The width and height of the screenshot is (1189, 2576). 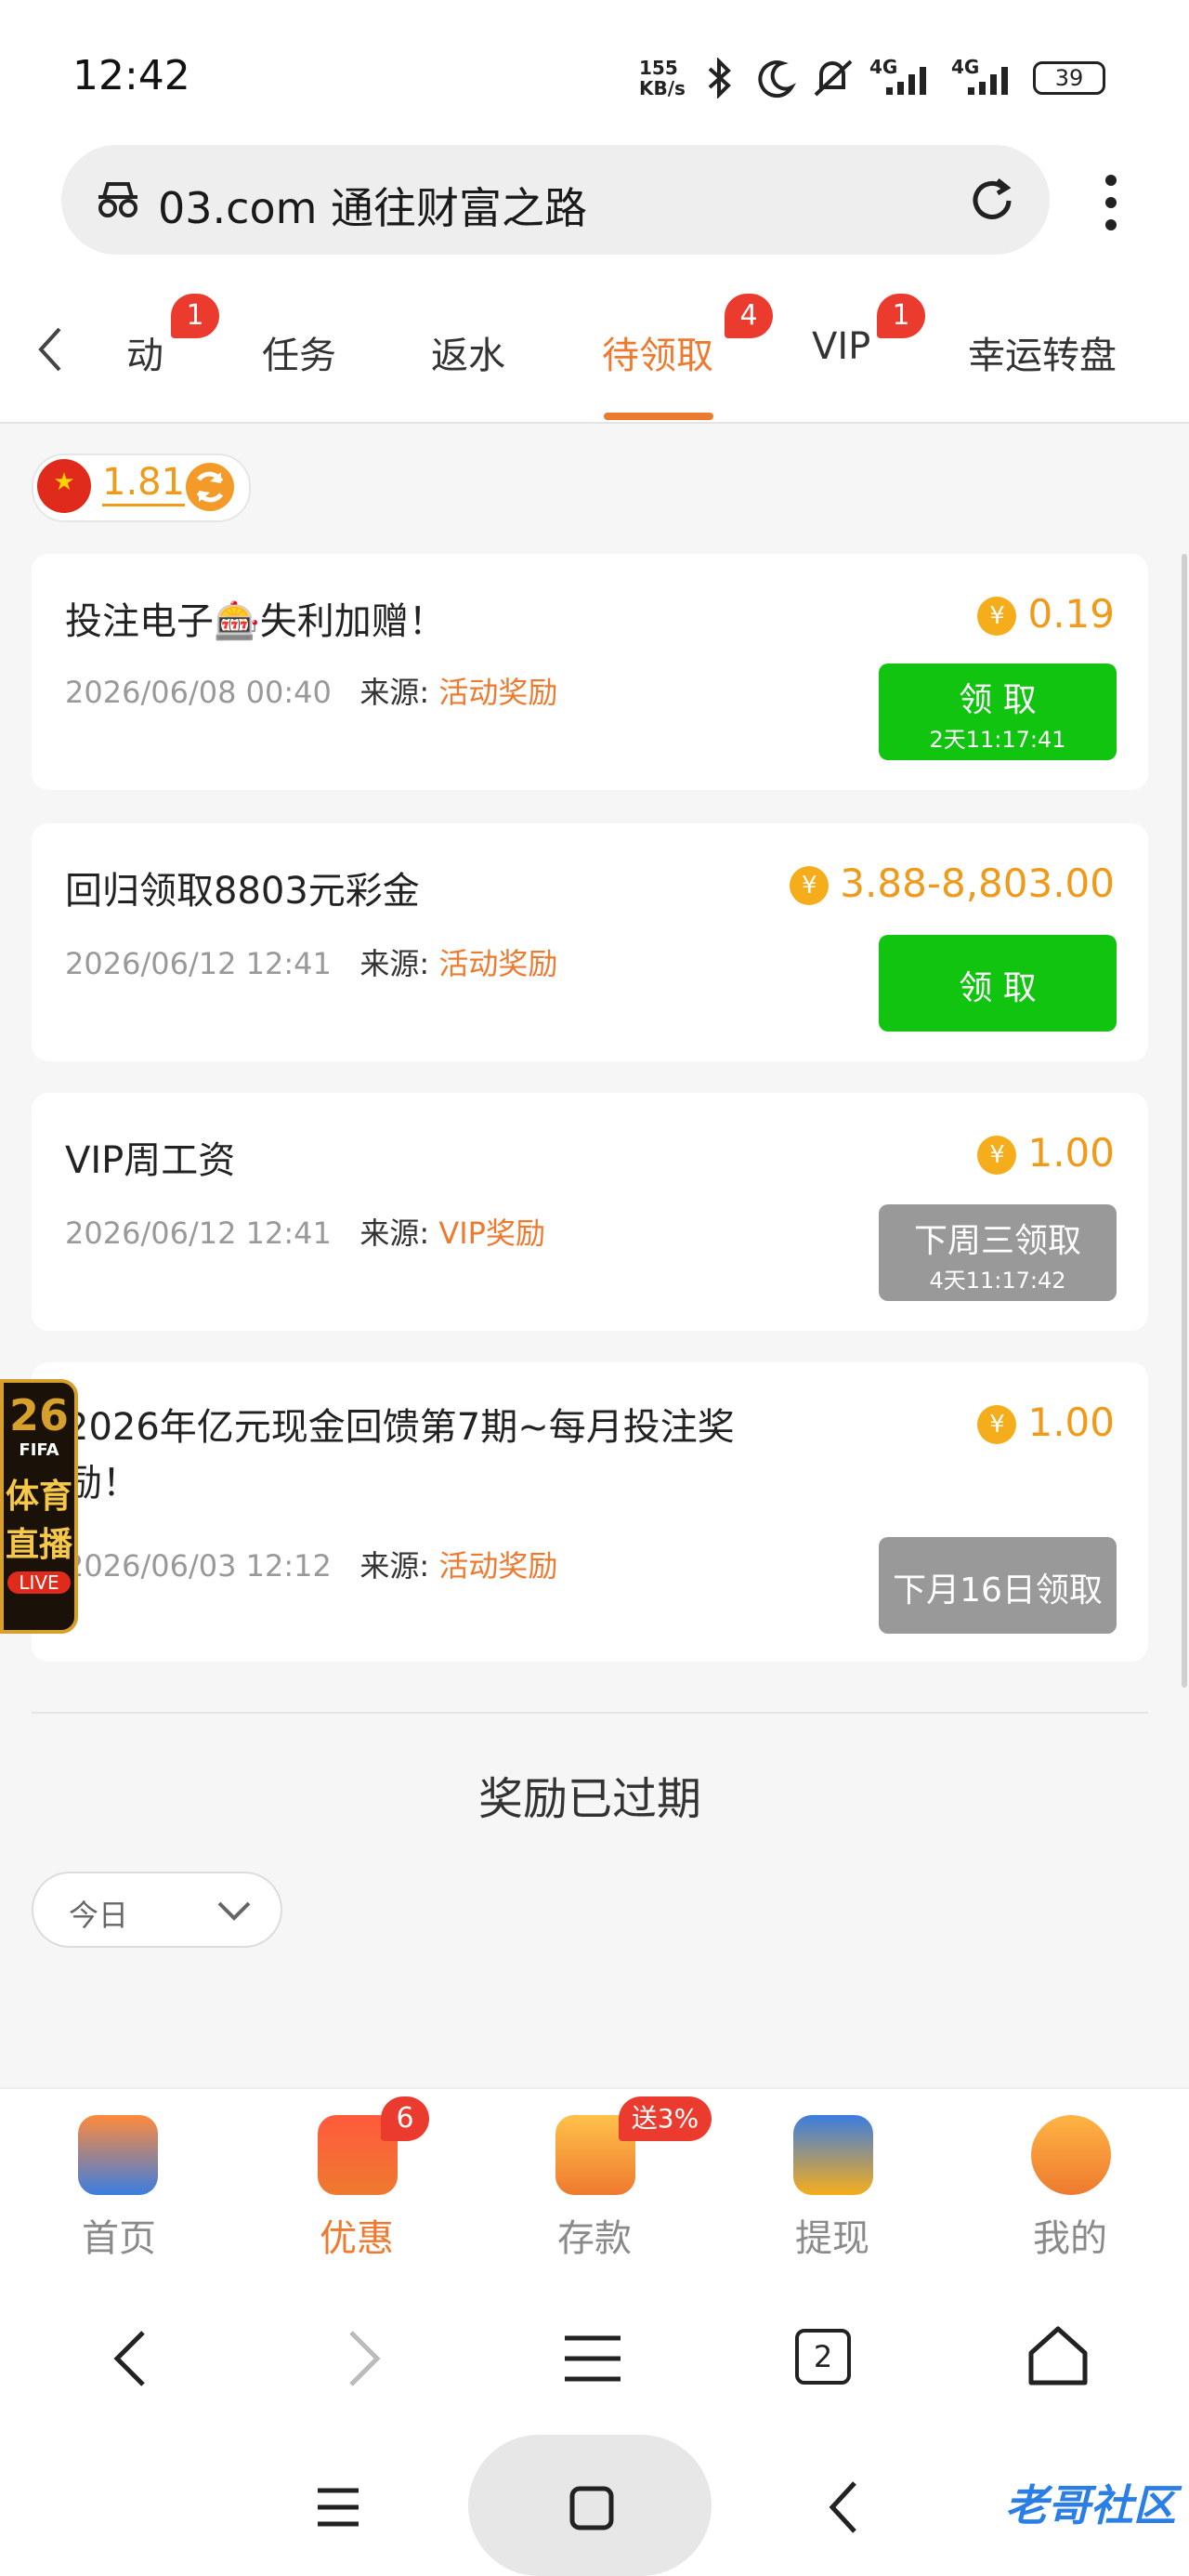 I want to click on reward-amount: ¥0.19, so click(x=1046, y=614).